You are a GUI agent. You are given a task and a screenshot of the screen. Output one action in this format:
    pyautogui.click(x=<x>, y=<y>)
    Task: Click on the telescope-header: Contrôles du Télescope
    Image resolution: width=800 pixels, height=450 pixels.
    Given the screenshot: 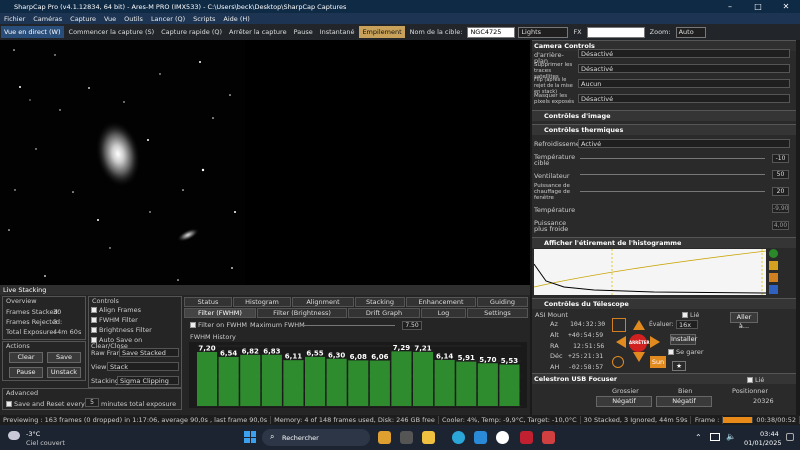 What is the action you would take?
    pyautogui.click(x=664, y=303)
    